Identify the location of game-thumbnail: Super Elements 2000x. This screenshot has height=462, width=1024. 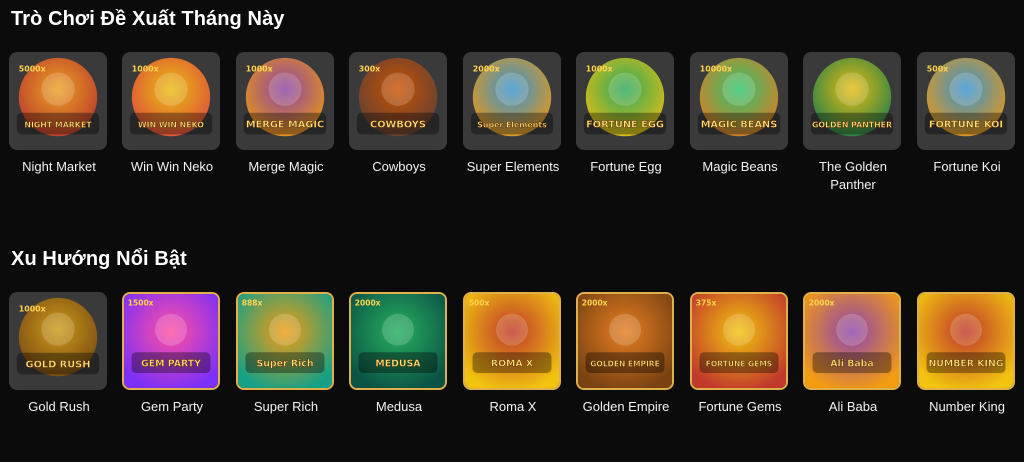
(512, 101).